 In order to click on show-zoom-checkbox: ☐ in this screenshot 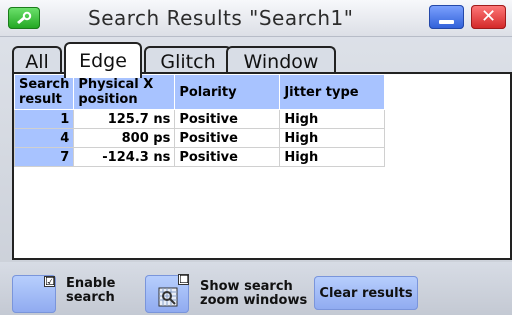, I will do `click(183, 279)`.